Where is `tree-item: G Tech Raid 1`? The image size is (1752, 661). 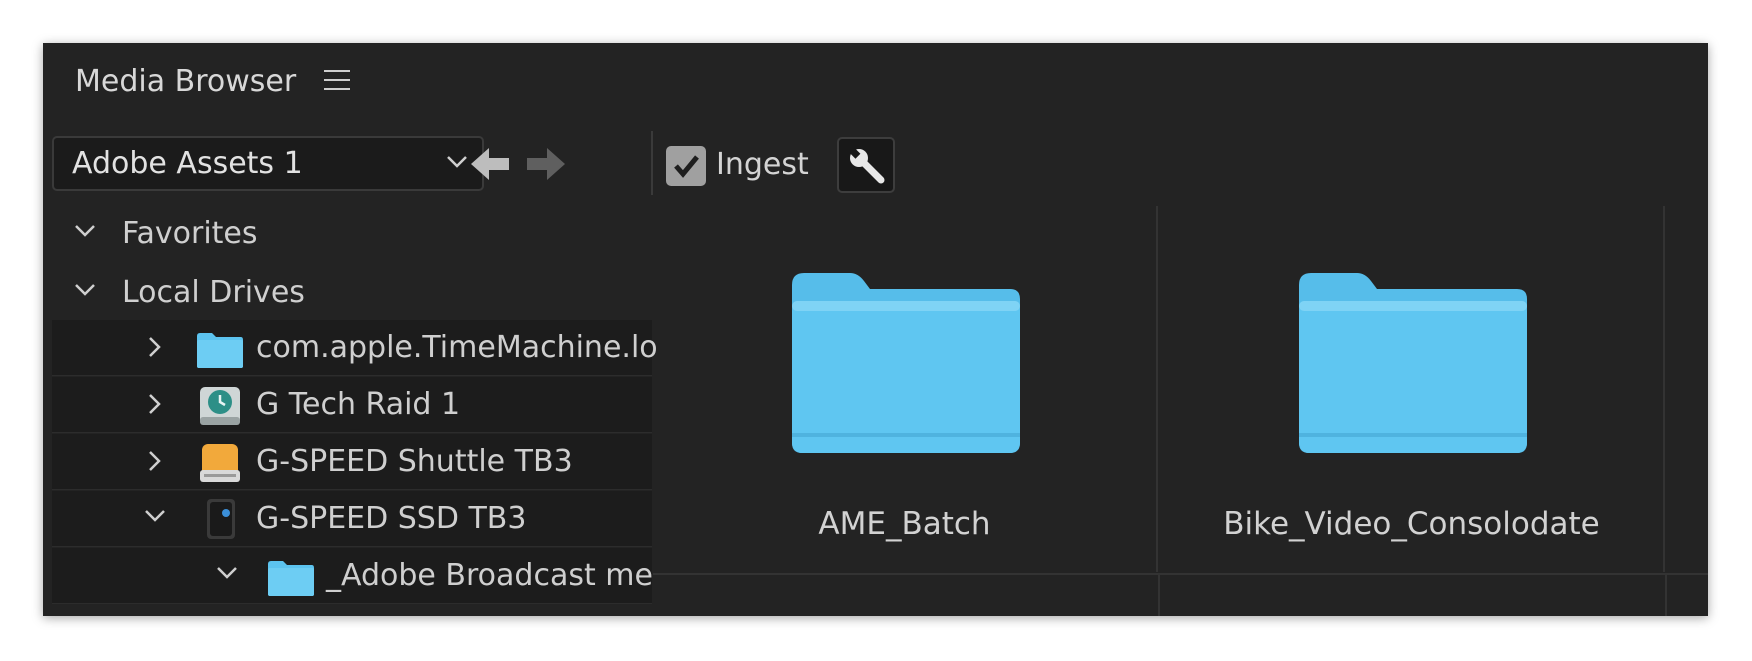
tree-item: G Tech Raid 1 is located at coordinates (352, 405).